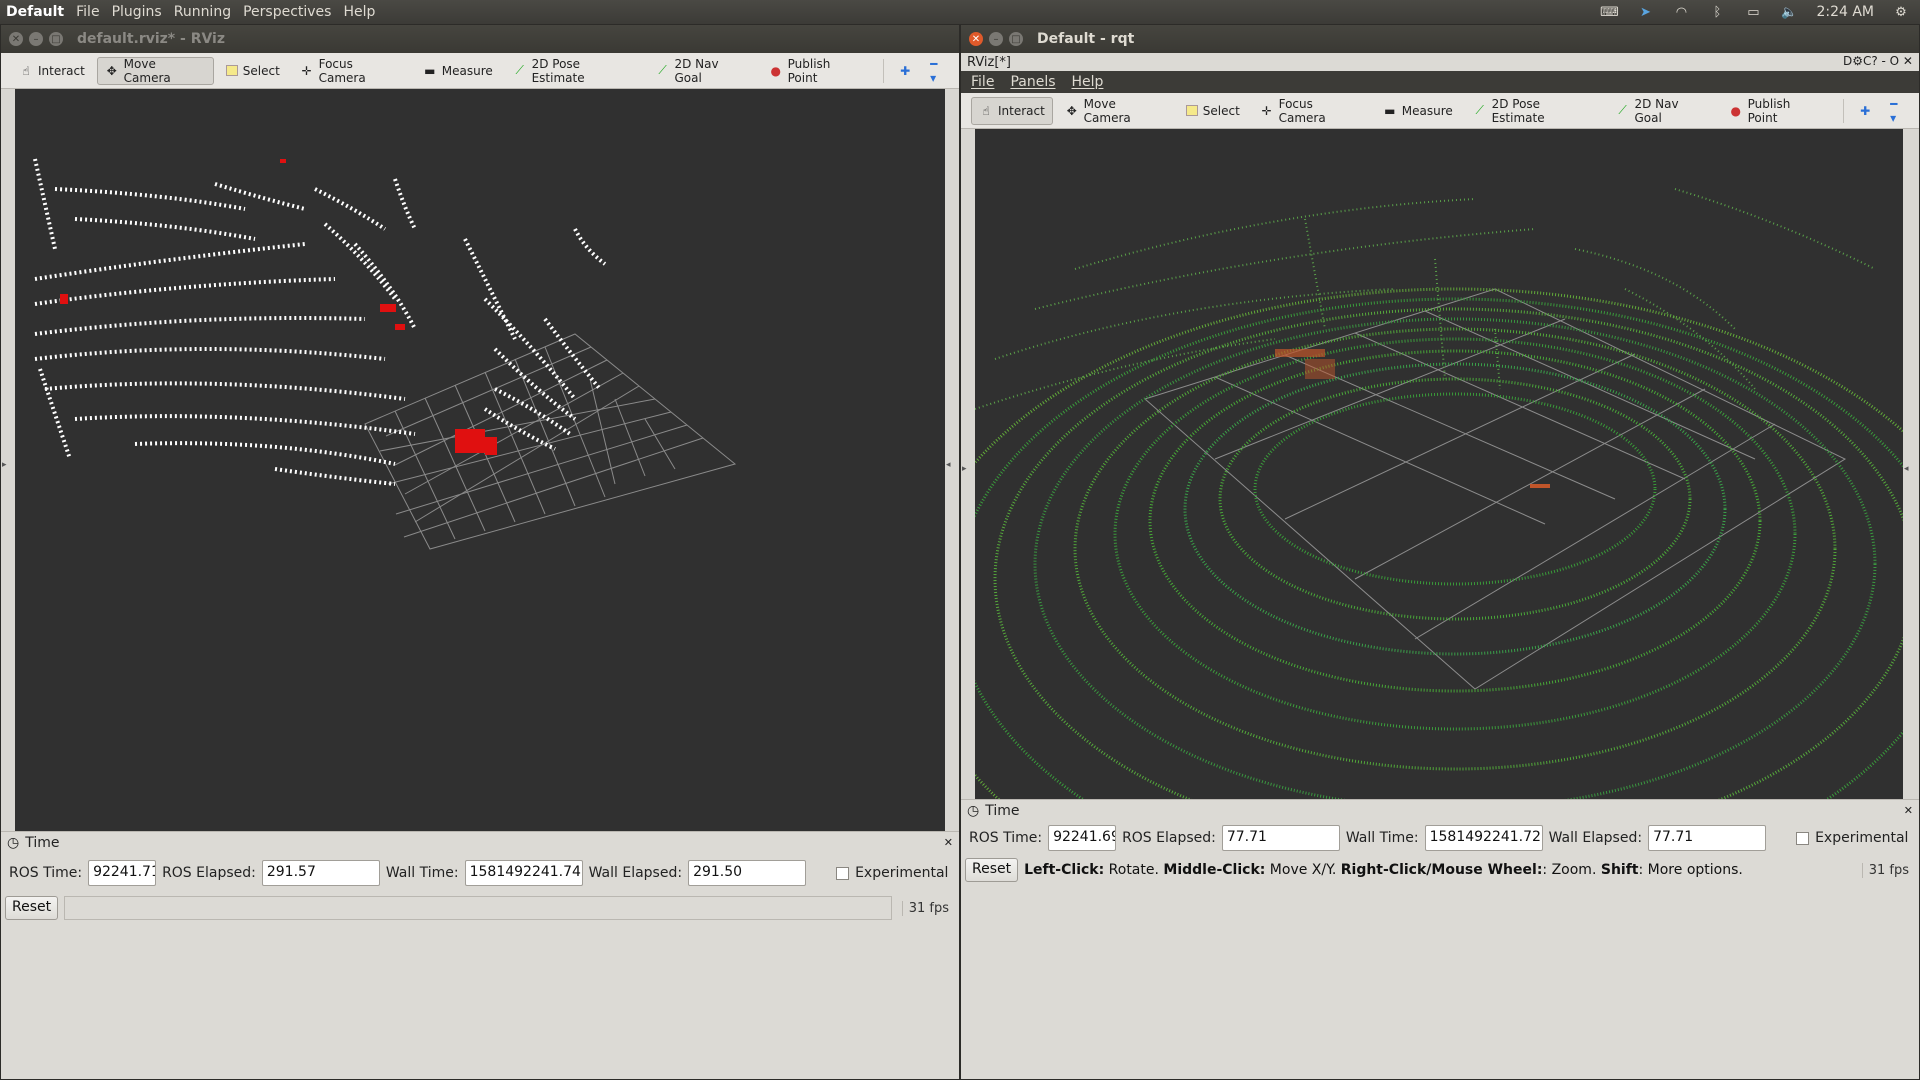 The width and height of the screenshot is (1920, 1080). Describe the element at coordinates (320, 873) in the screenshot. I see `ros-elapsed-field: 291.57` at that location.